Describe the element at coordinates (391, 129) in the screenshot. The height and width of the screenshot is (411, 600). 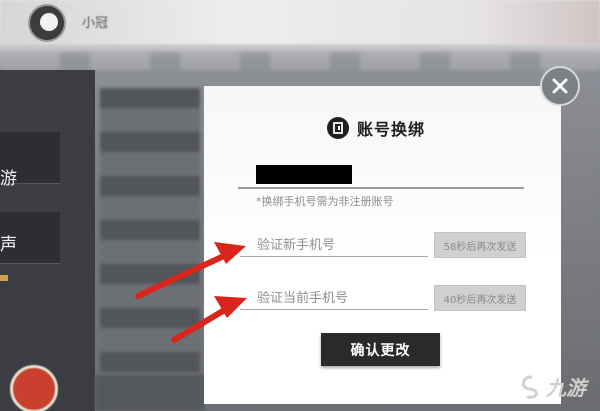
I see `dialog-title: 账号换绑` at that location.